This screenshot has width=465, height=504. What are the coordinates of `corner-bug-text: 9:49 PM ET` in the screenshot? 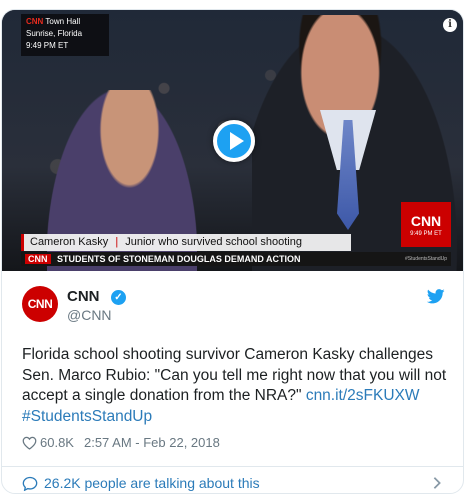 It's located at (426, 233).